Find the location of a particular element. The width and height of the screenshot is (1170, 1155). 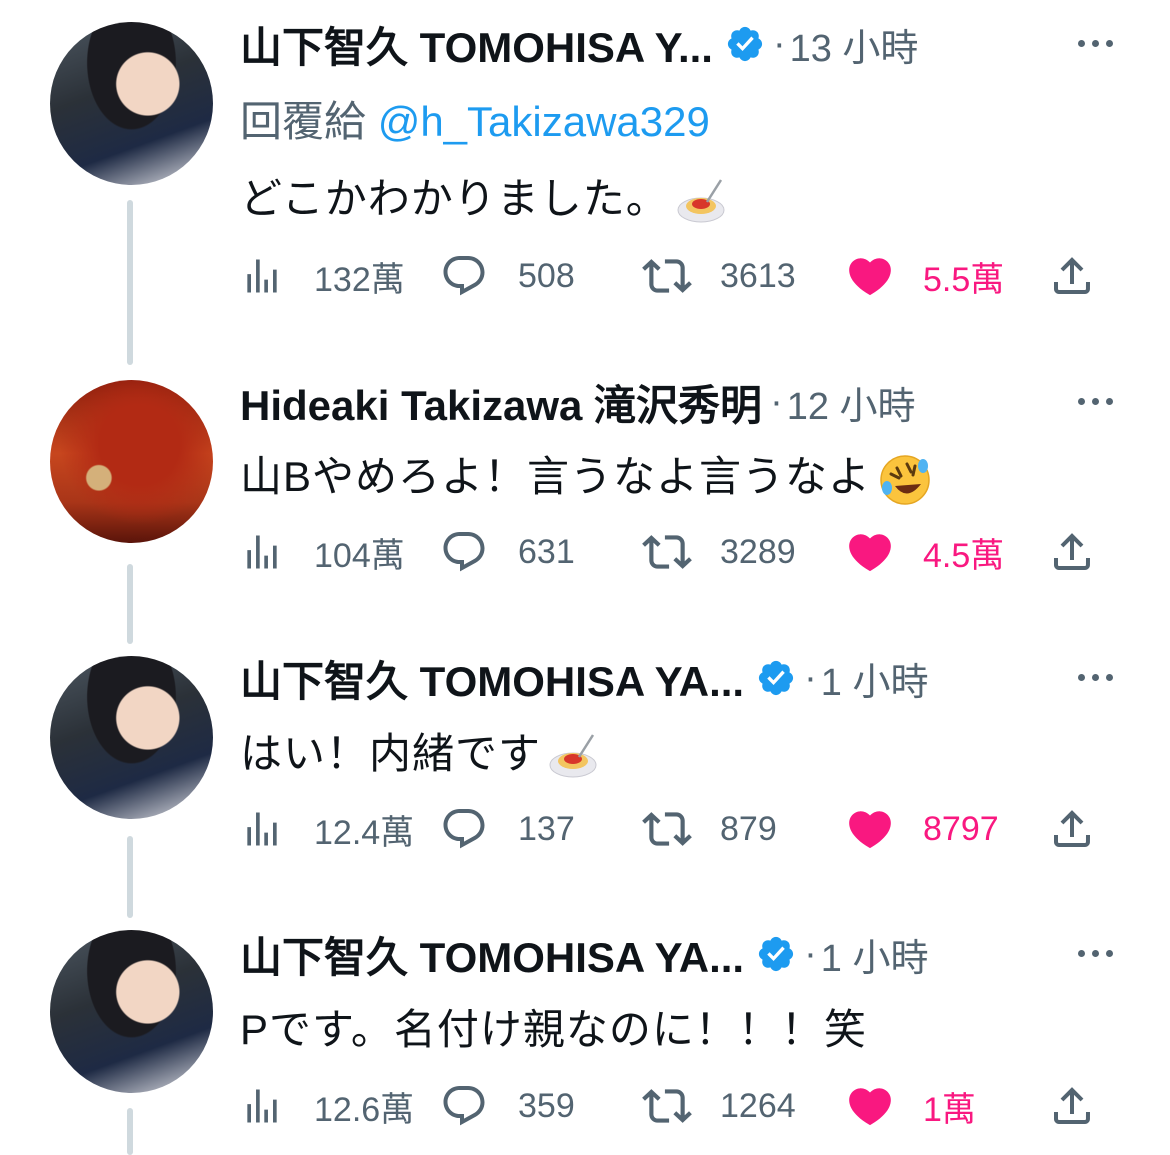

tweet-text: 山Bやめろよ！言うなよ言うなよ is located at coordinates (586, 475).